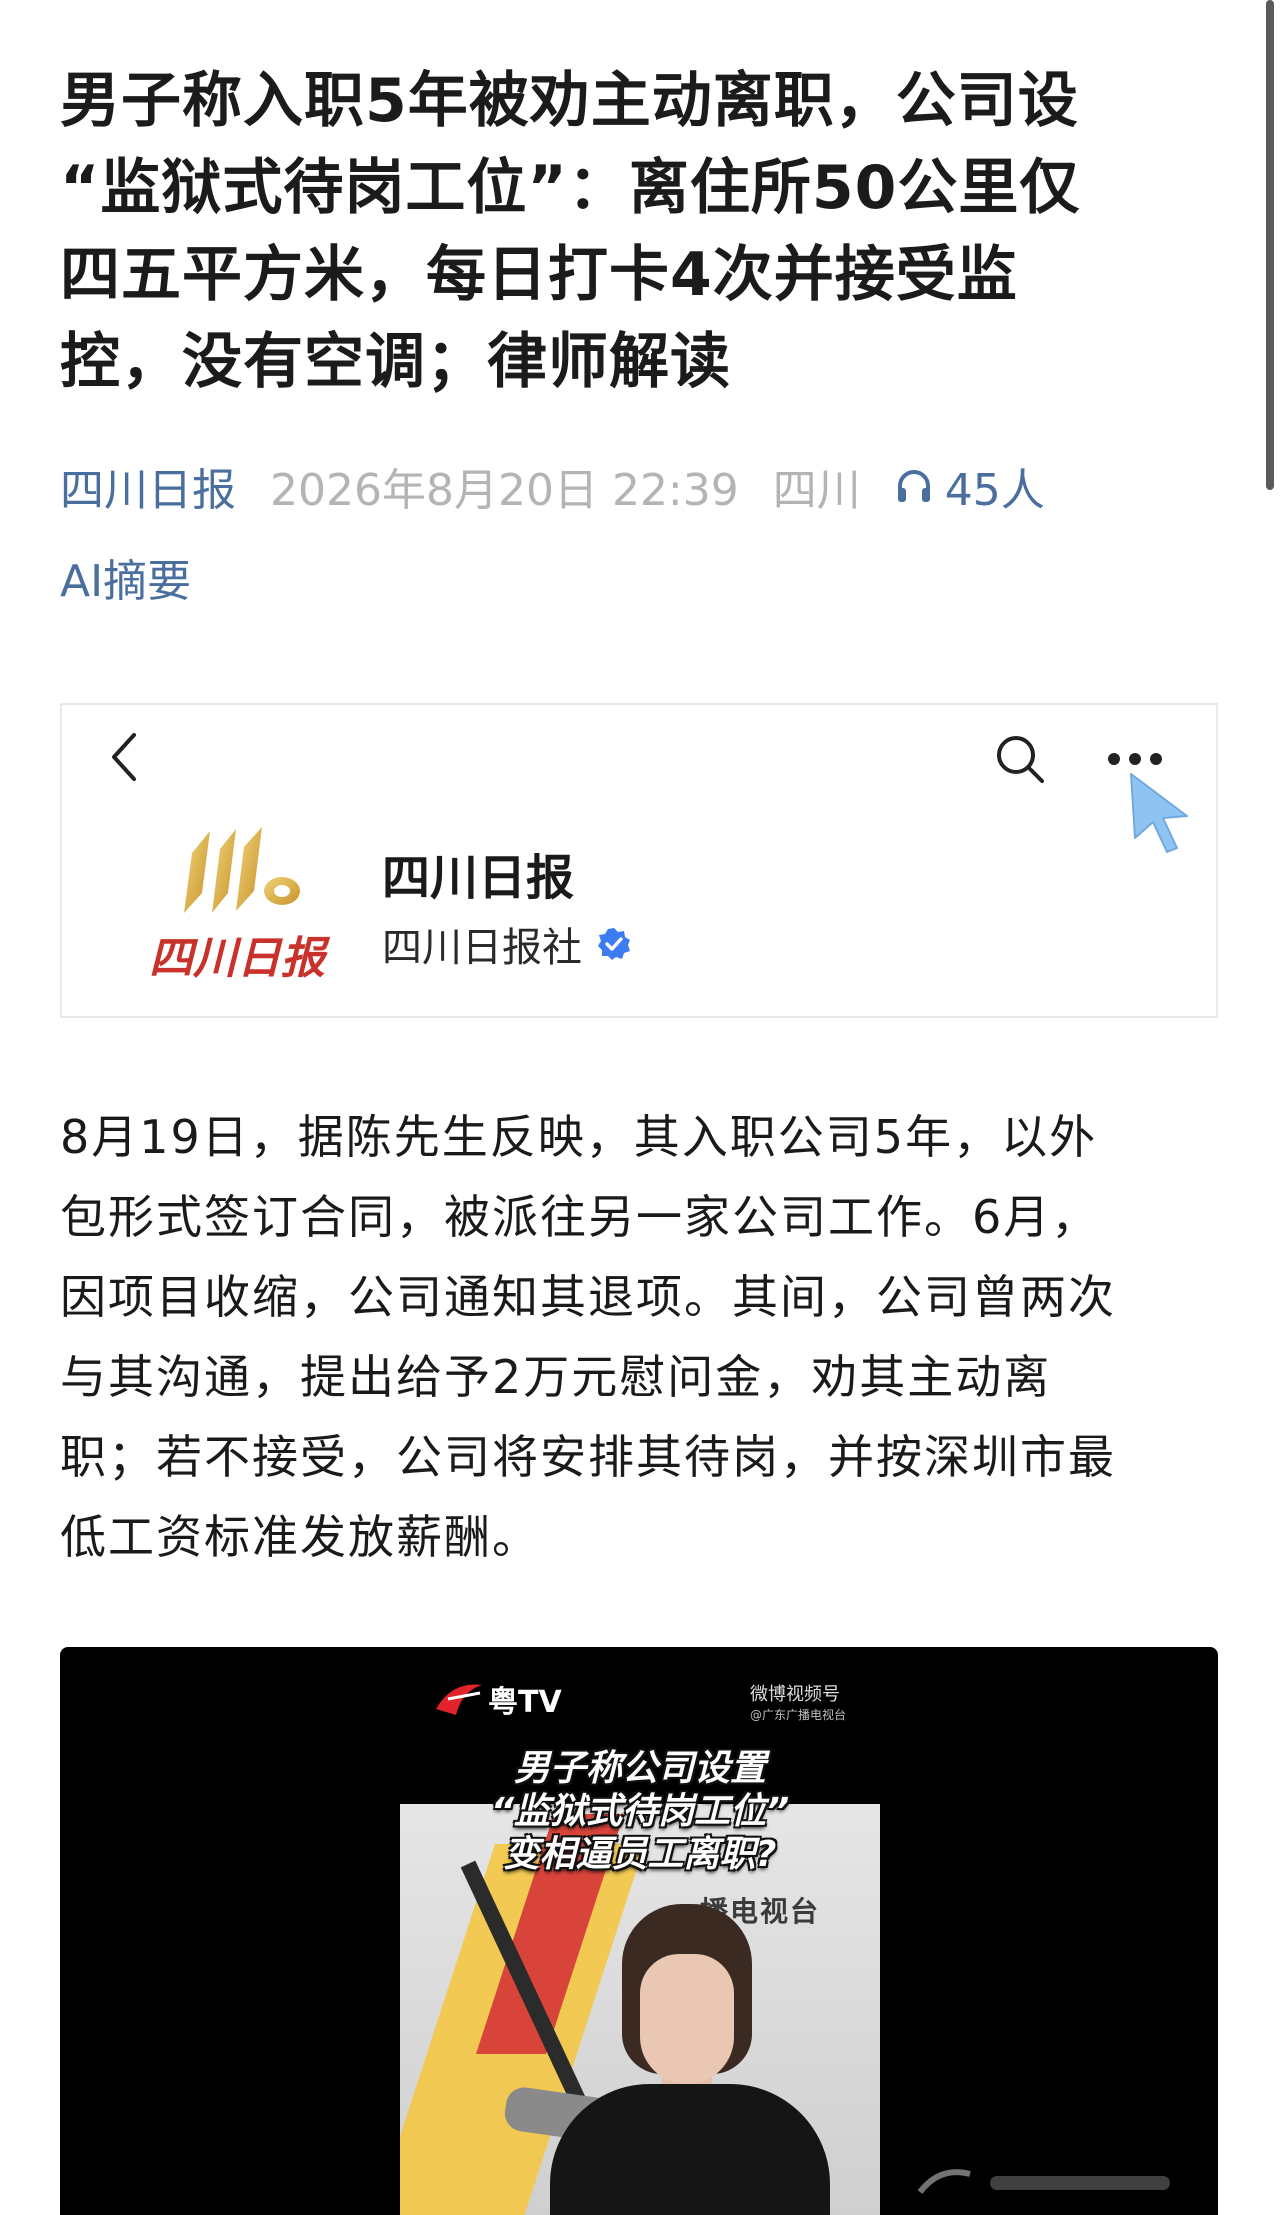 The image size is (1280, 2215). Describe the element at coordinates (1020, 759) in the screenshot. I see `search-icon` at that location.